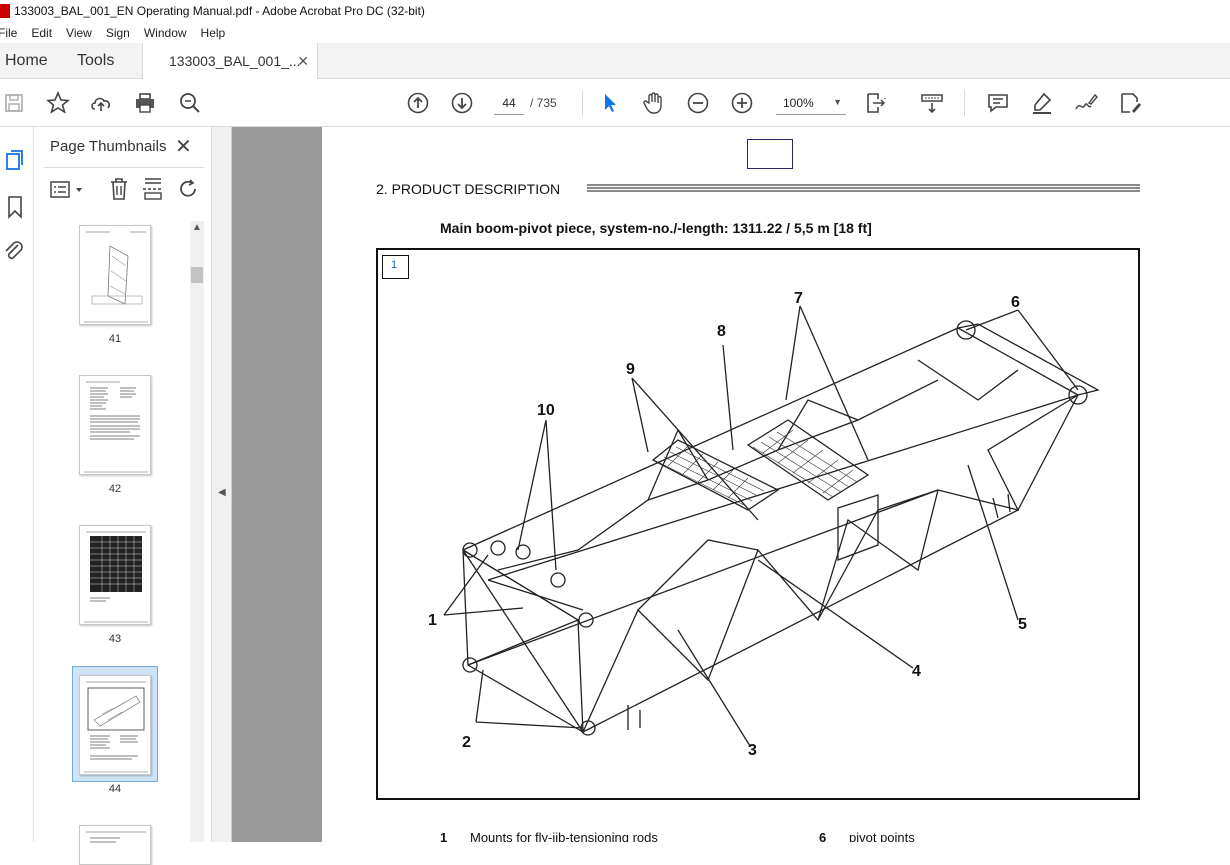 The image size is (1230, 865). I want to click on page-up-icon, so click(418, 103).